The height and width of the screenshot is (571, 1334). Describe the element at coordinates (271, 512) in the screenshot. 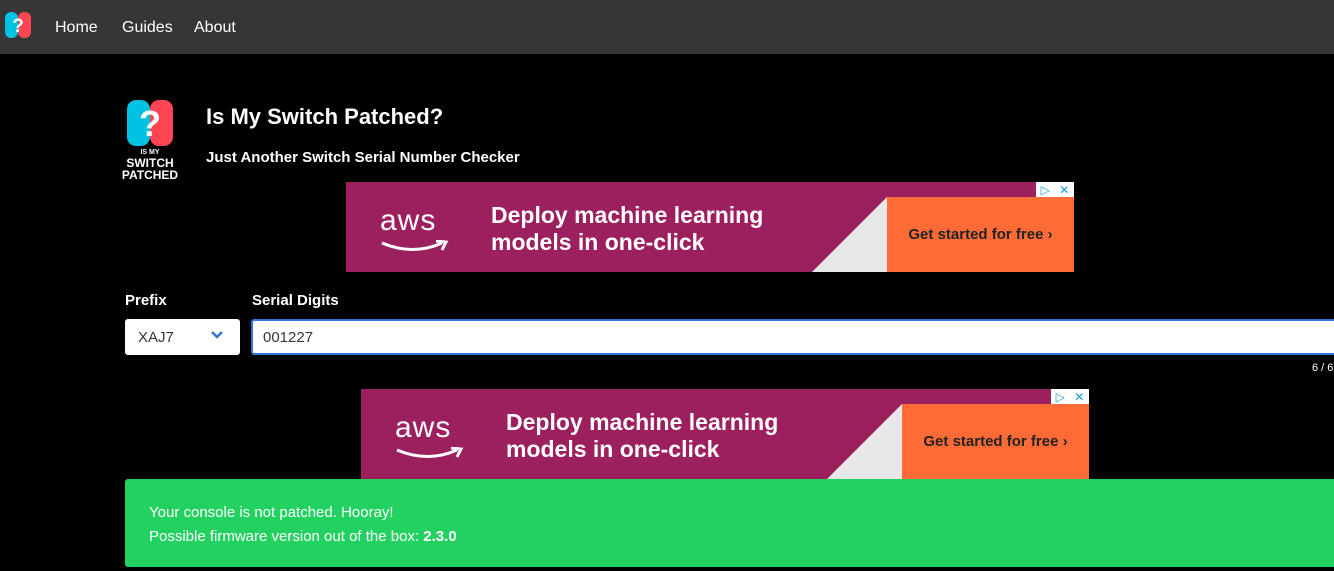

I see `result-message: Your console is not patched. Hooray!` at that location.